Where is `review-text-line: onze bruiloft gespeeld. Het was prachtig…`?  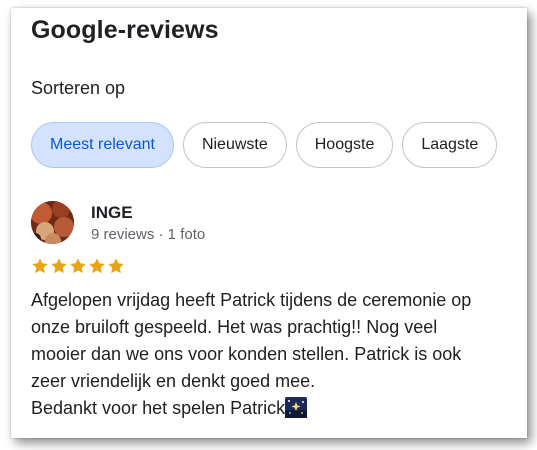
review-text-line: onze bruiloft gespeeld. Het was prachtig… is located at coordinates (234, 327).